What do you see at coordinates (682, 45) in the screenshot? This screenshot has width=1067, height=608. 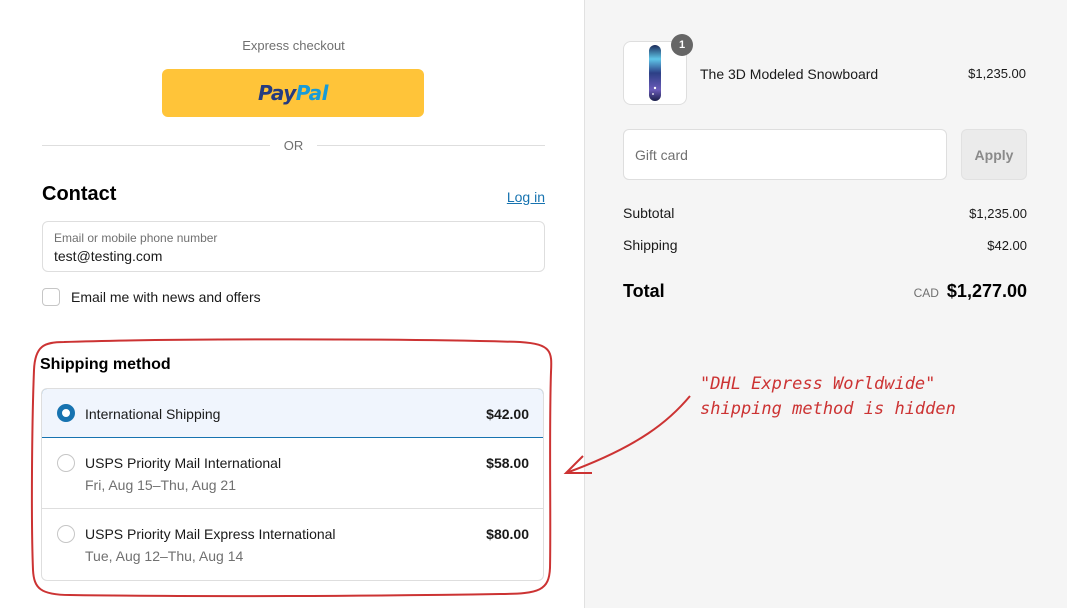 I see `quantity-badge: 1` at bounding box center [682, 45].